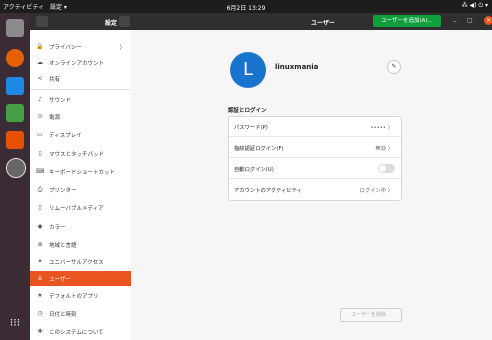 The image size is (492, 340). Describe the element at coordinates (40, 134) in the screenshot. I see `display-icon: ▭` at that location.